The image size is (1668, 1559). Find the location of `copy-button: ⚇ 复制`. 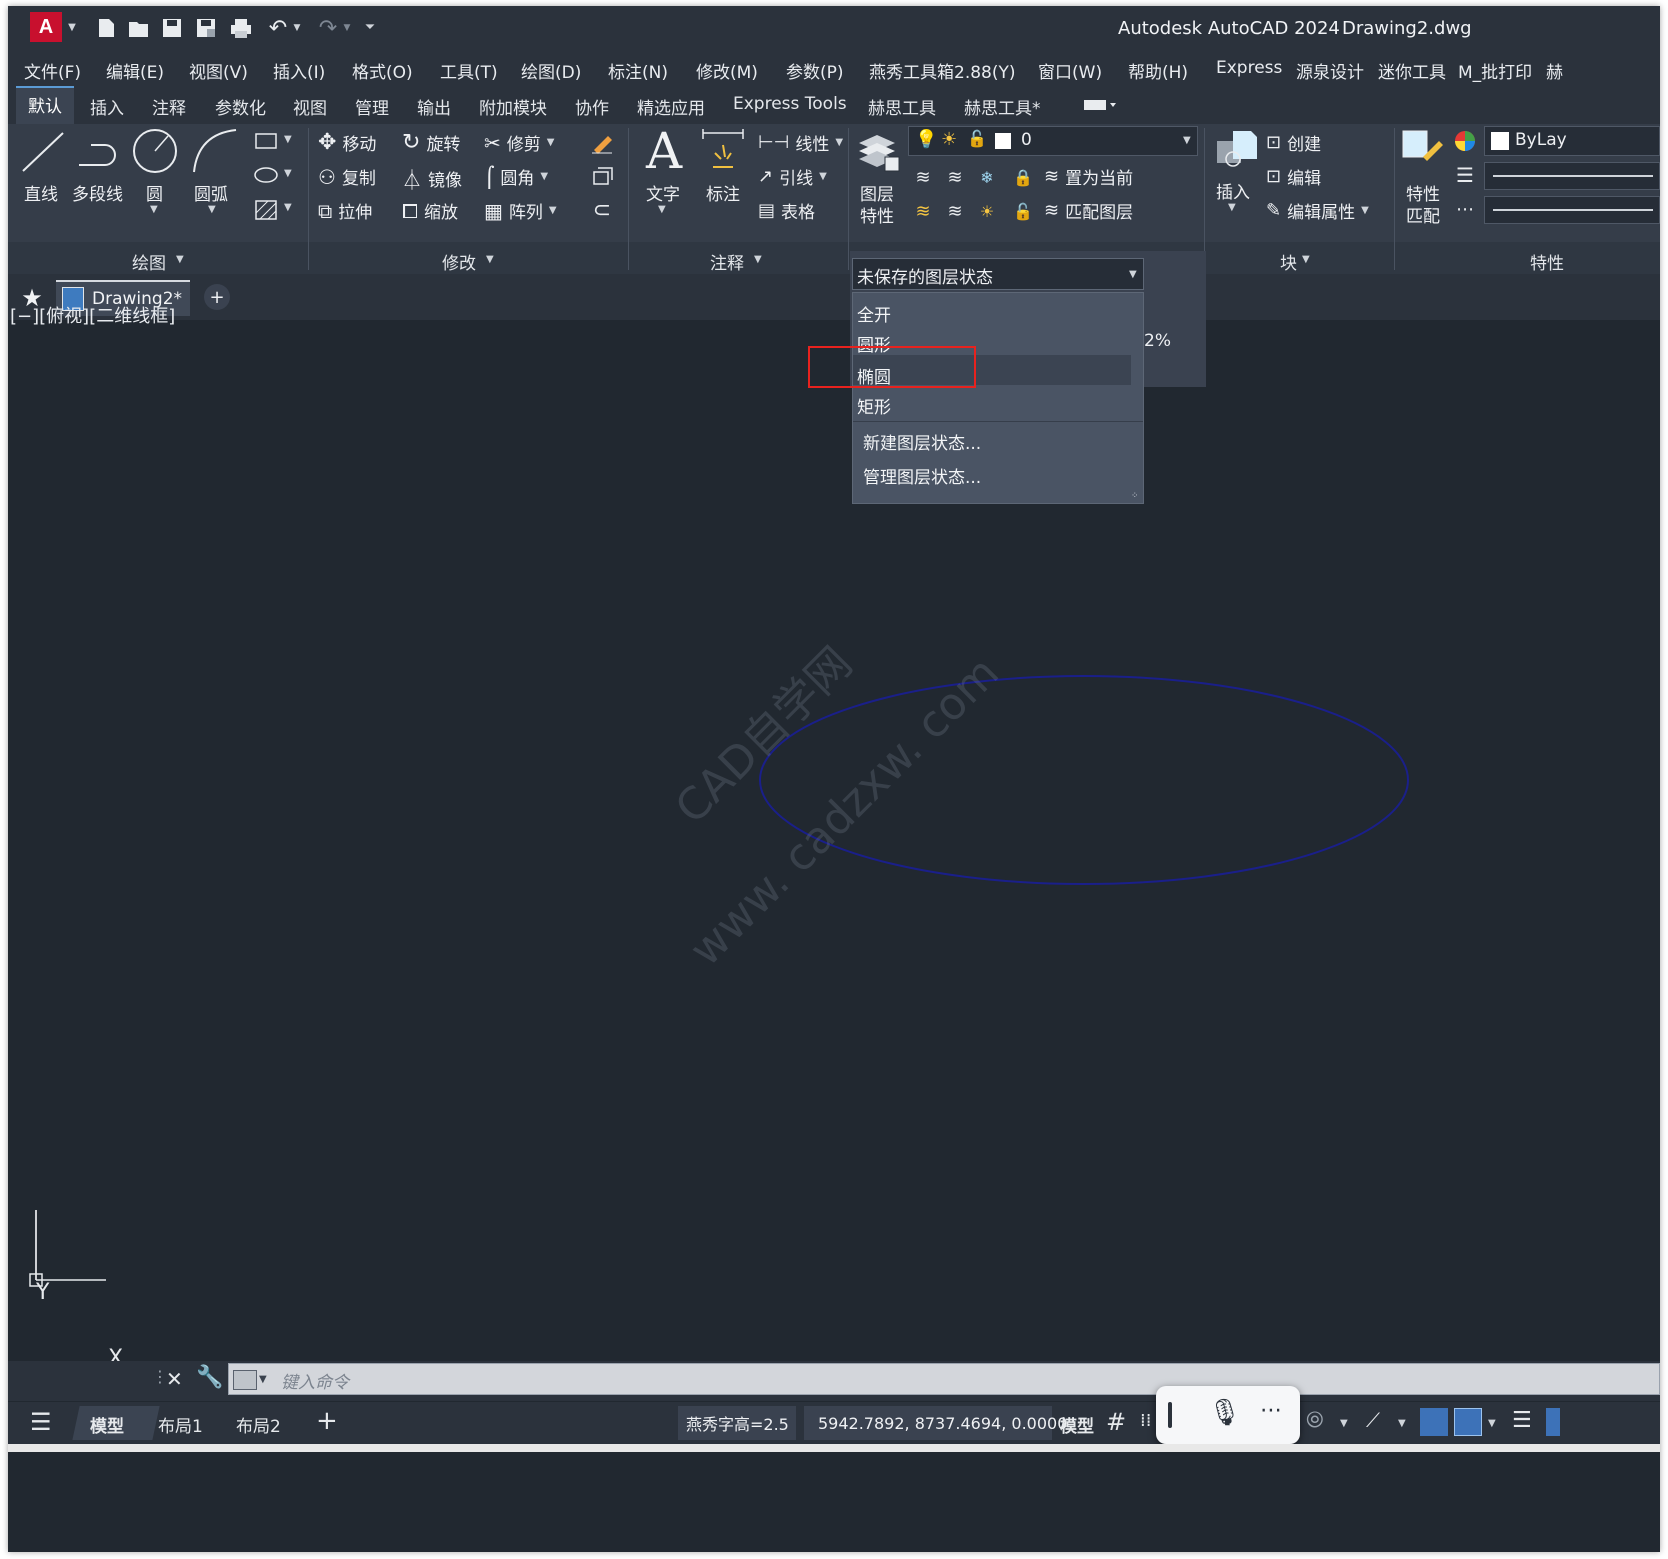

copy-button: ⚇ 复制 is located at coordinates (347, 177).